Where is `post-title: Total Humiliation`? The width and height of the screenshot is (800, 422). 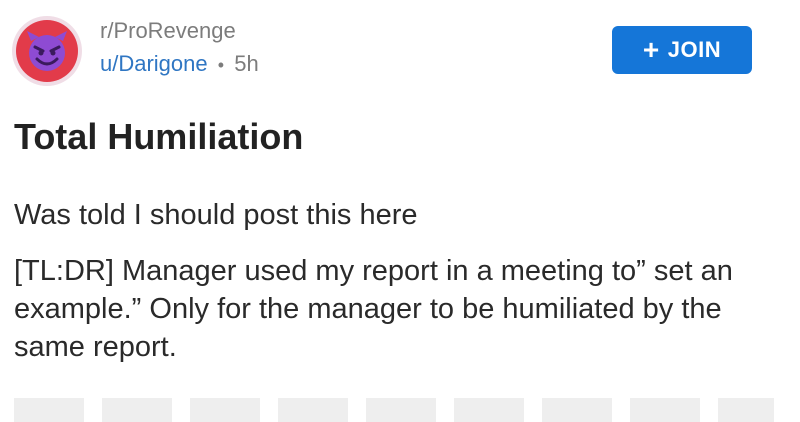
post-title: Total Humiliation is located at coordinates (159, 136).